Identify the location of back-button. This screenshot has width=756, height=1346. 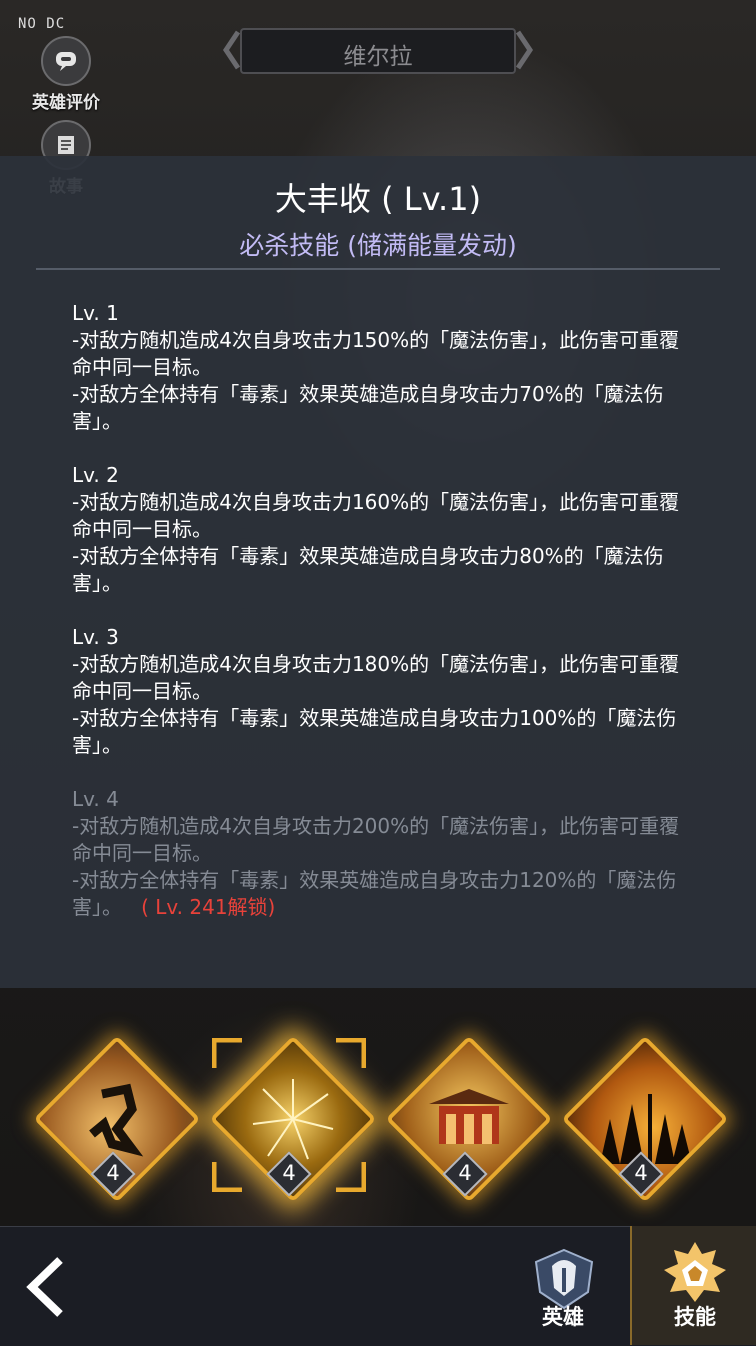
(48, 1287).